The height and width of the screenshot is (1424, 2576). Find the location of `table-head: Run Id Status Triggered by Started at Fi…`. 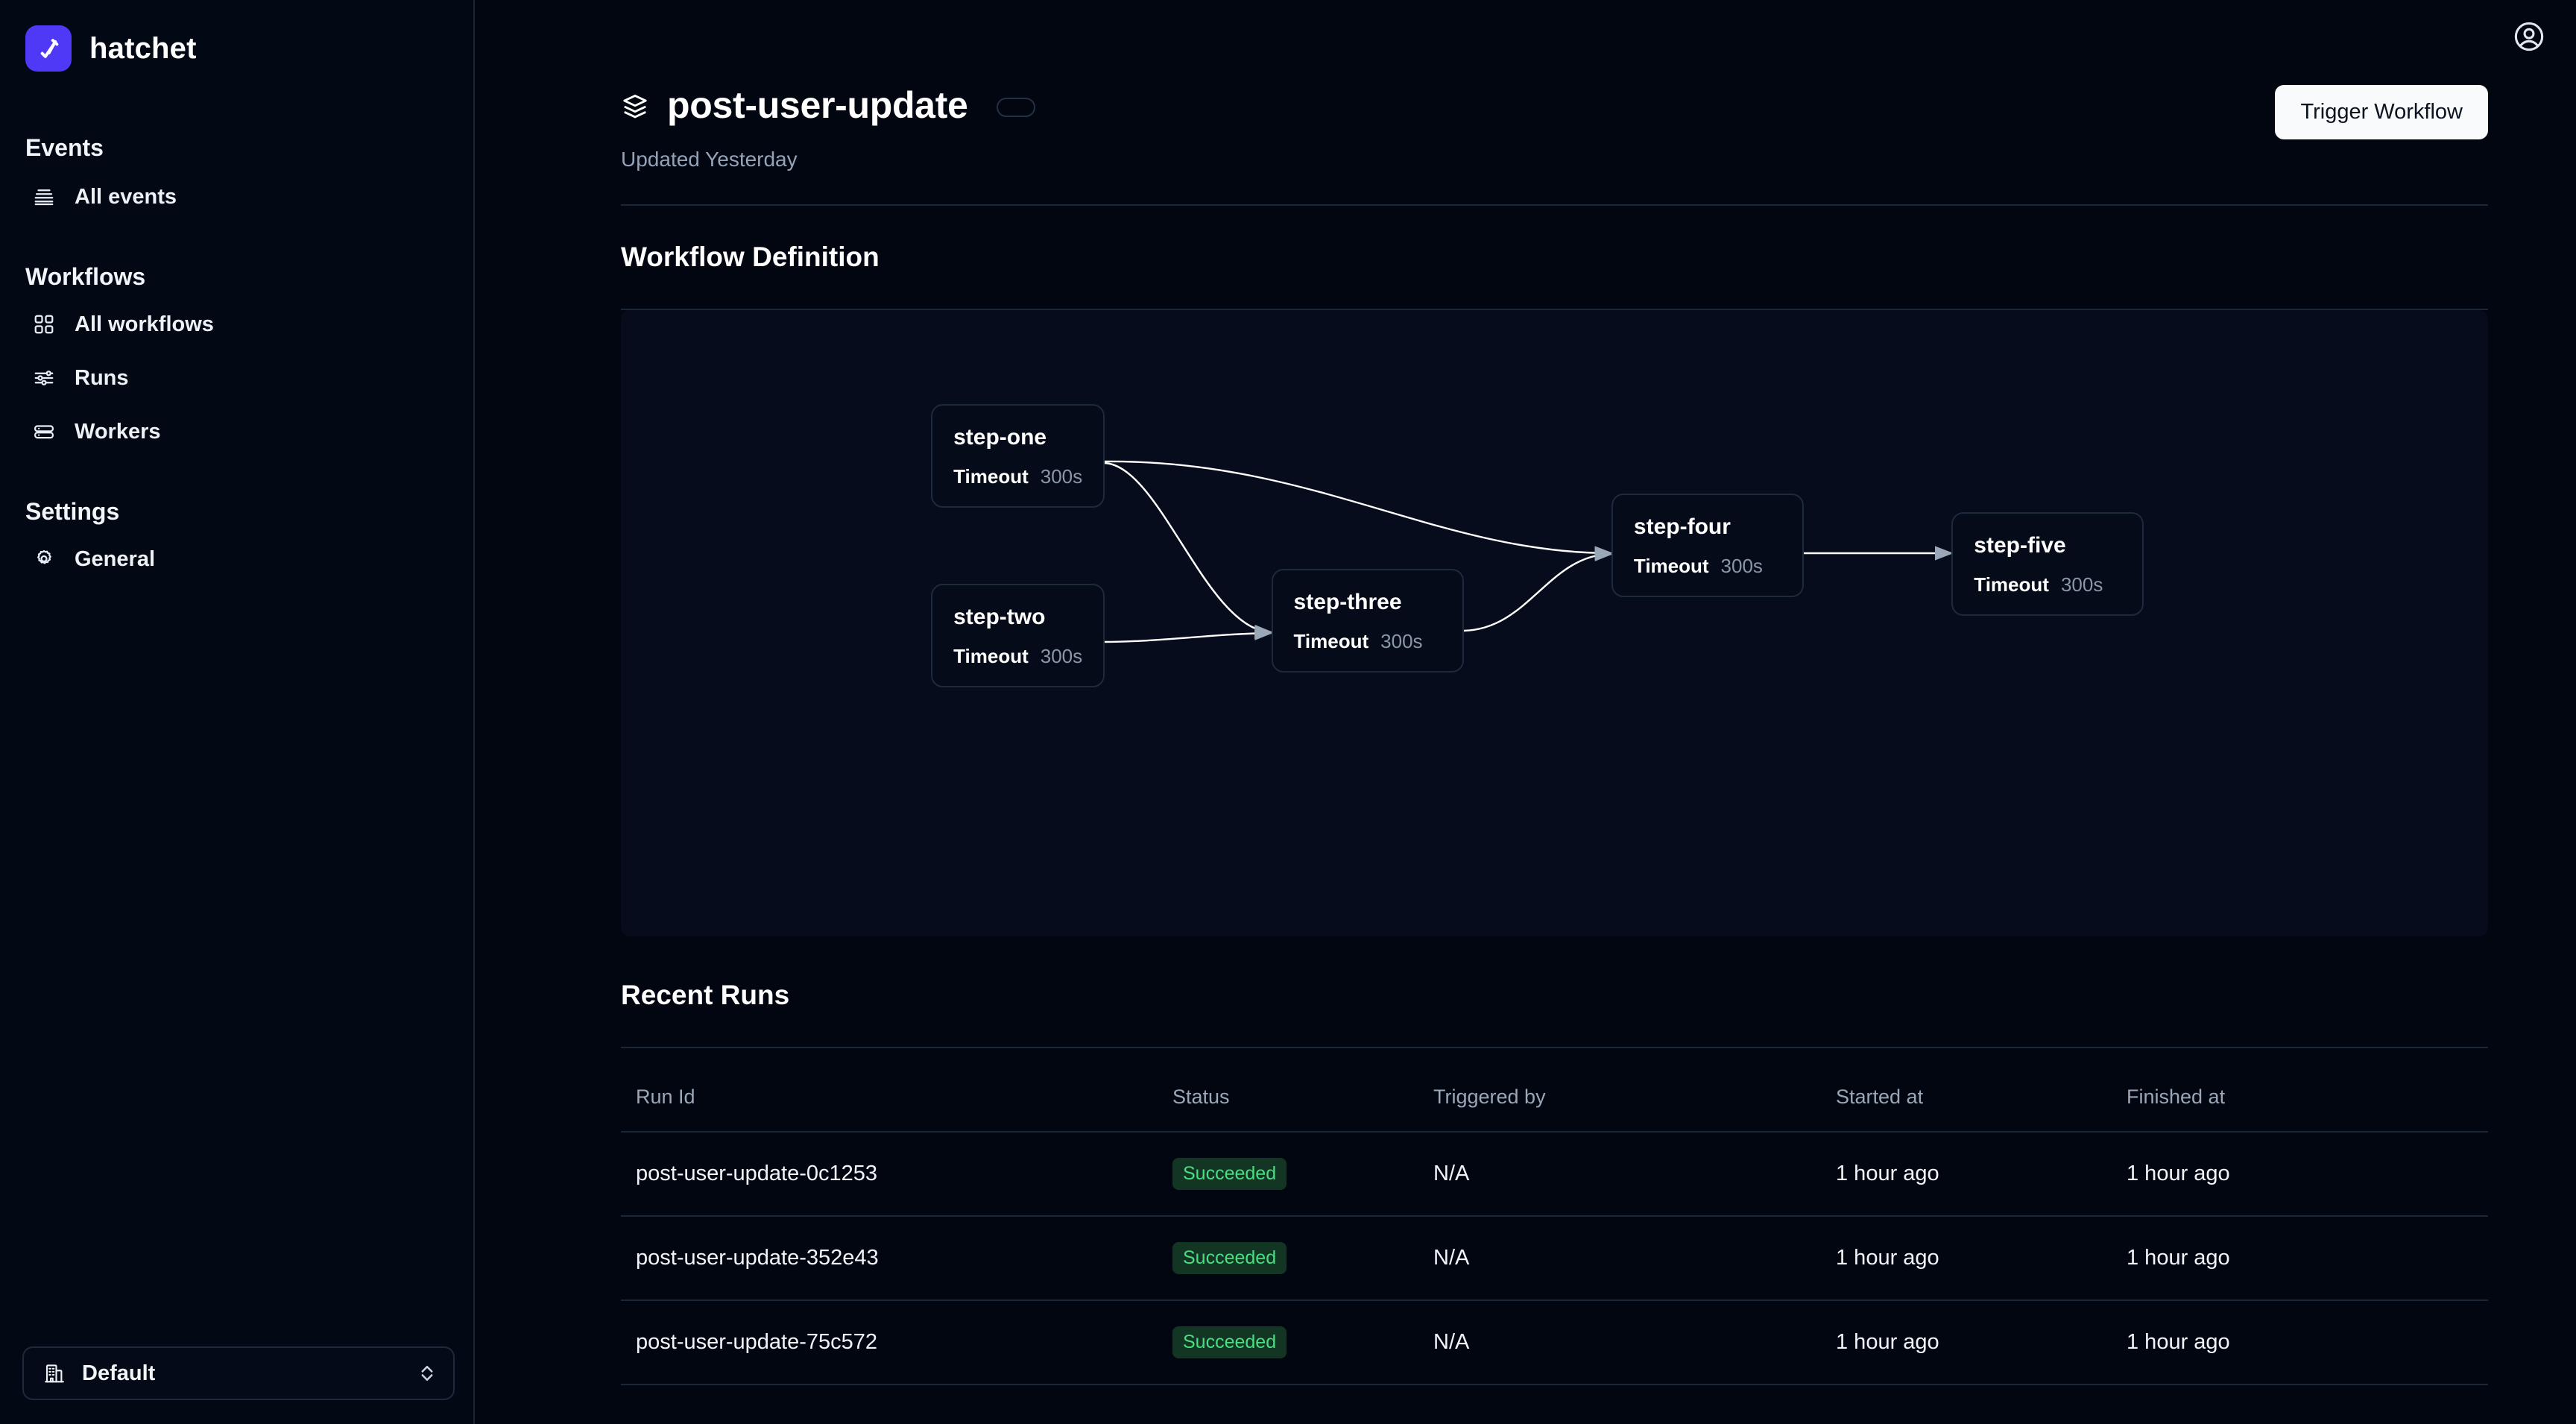

table-head: Run Id Status Triggered by Started at Fi… is located at coordinates (1555, 1103).